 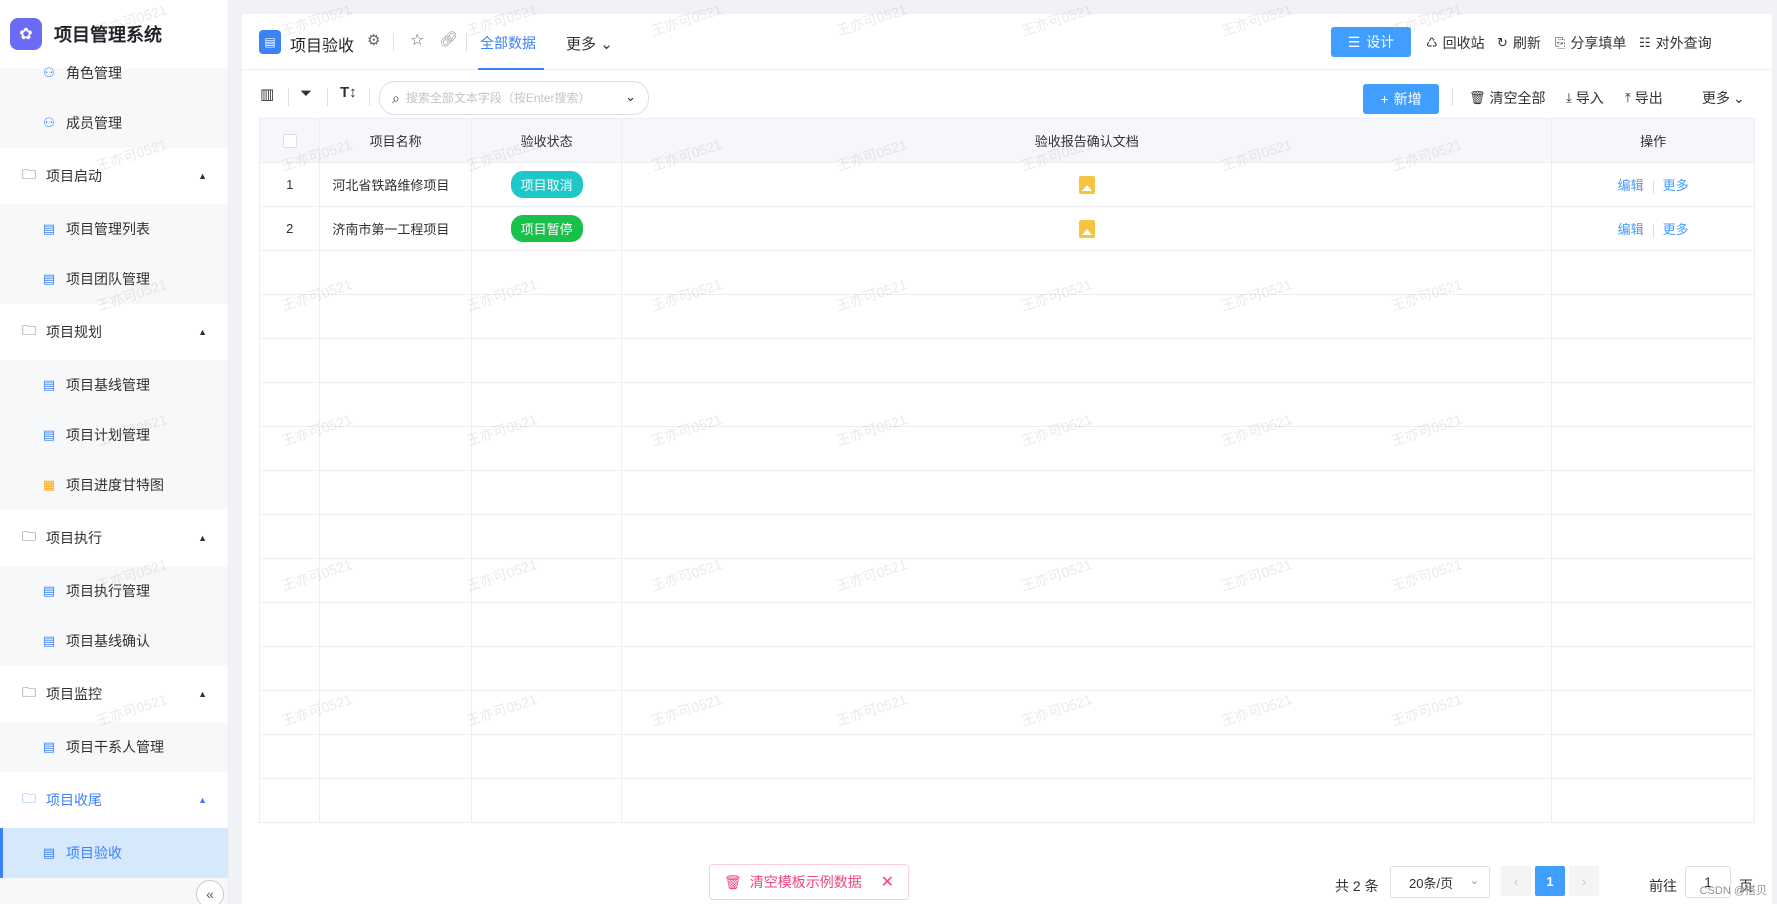 I want to click on page-document-icon: ▤, so click(x=270, y=42).